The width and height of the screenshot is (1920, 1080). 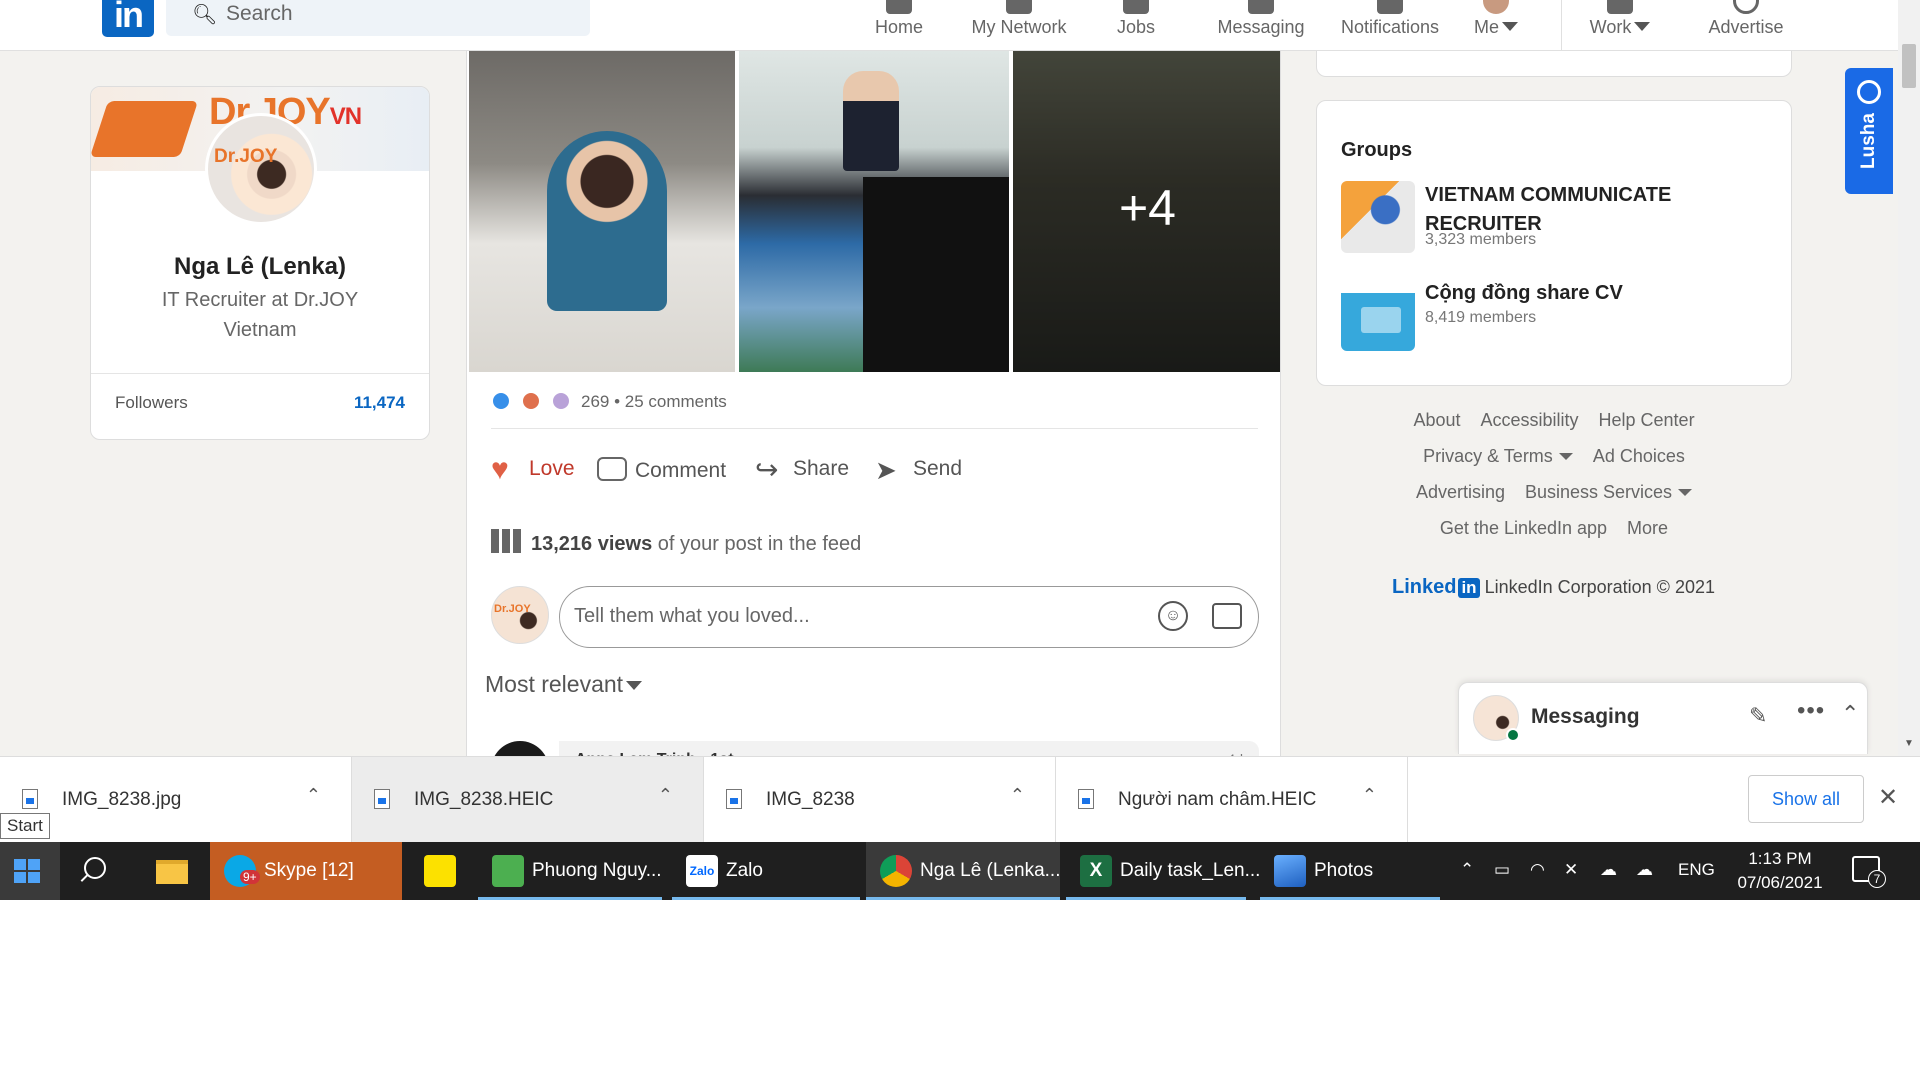 What do you see at coordinates (1620, 7) in the screenshot?
I see `grid-icon` at bounding box center [1620, 7].